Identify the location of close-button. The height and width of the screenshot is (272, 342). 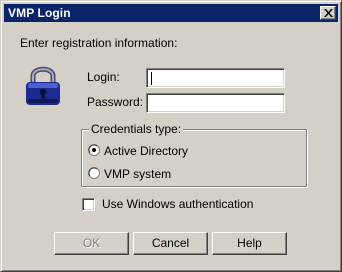
(328, 13).